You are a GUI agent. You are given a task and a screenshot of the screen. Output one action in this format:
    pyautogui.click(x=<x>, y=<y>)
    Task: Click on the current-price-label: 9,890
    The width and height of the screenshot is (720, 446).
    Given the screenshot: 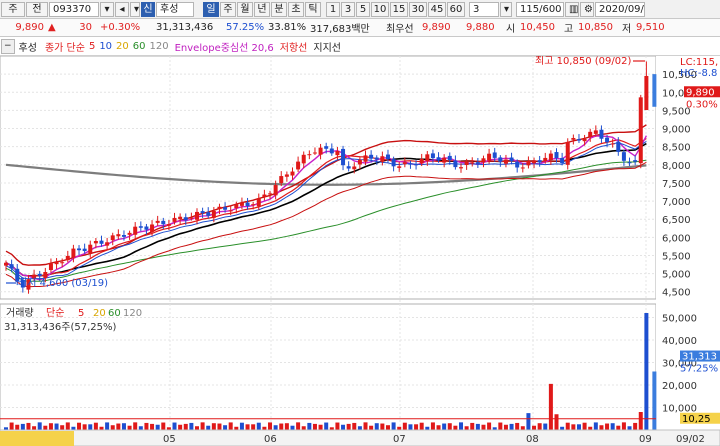 What is the action you would take?
    pyautogui.click(x=700, y=92)
    